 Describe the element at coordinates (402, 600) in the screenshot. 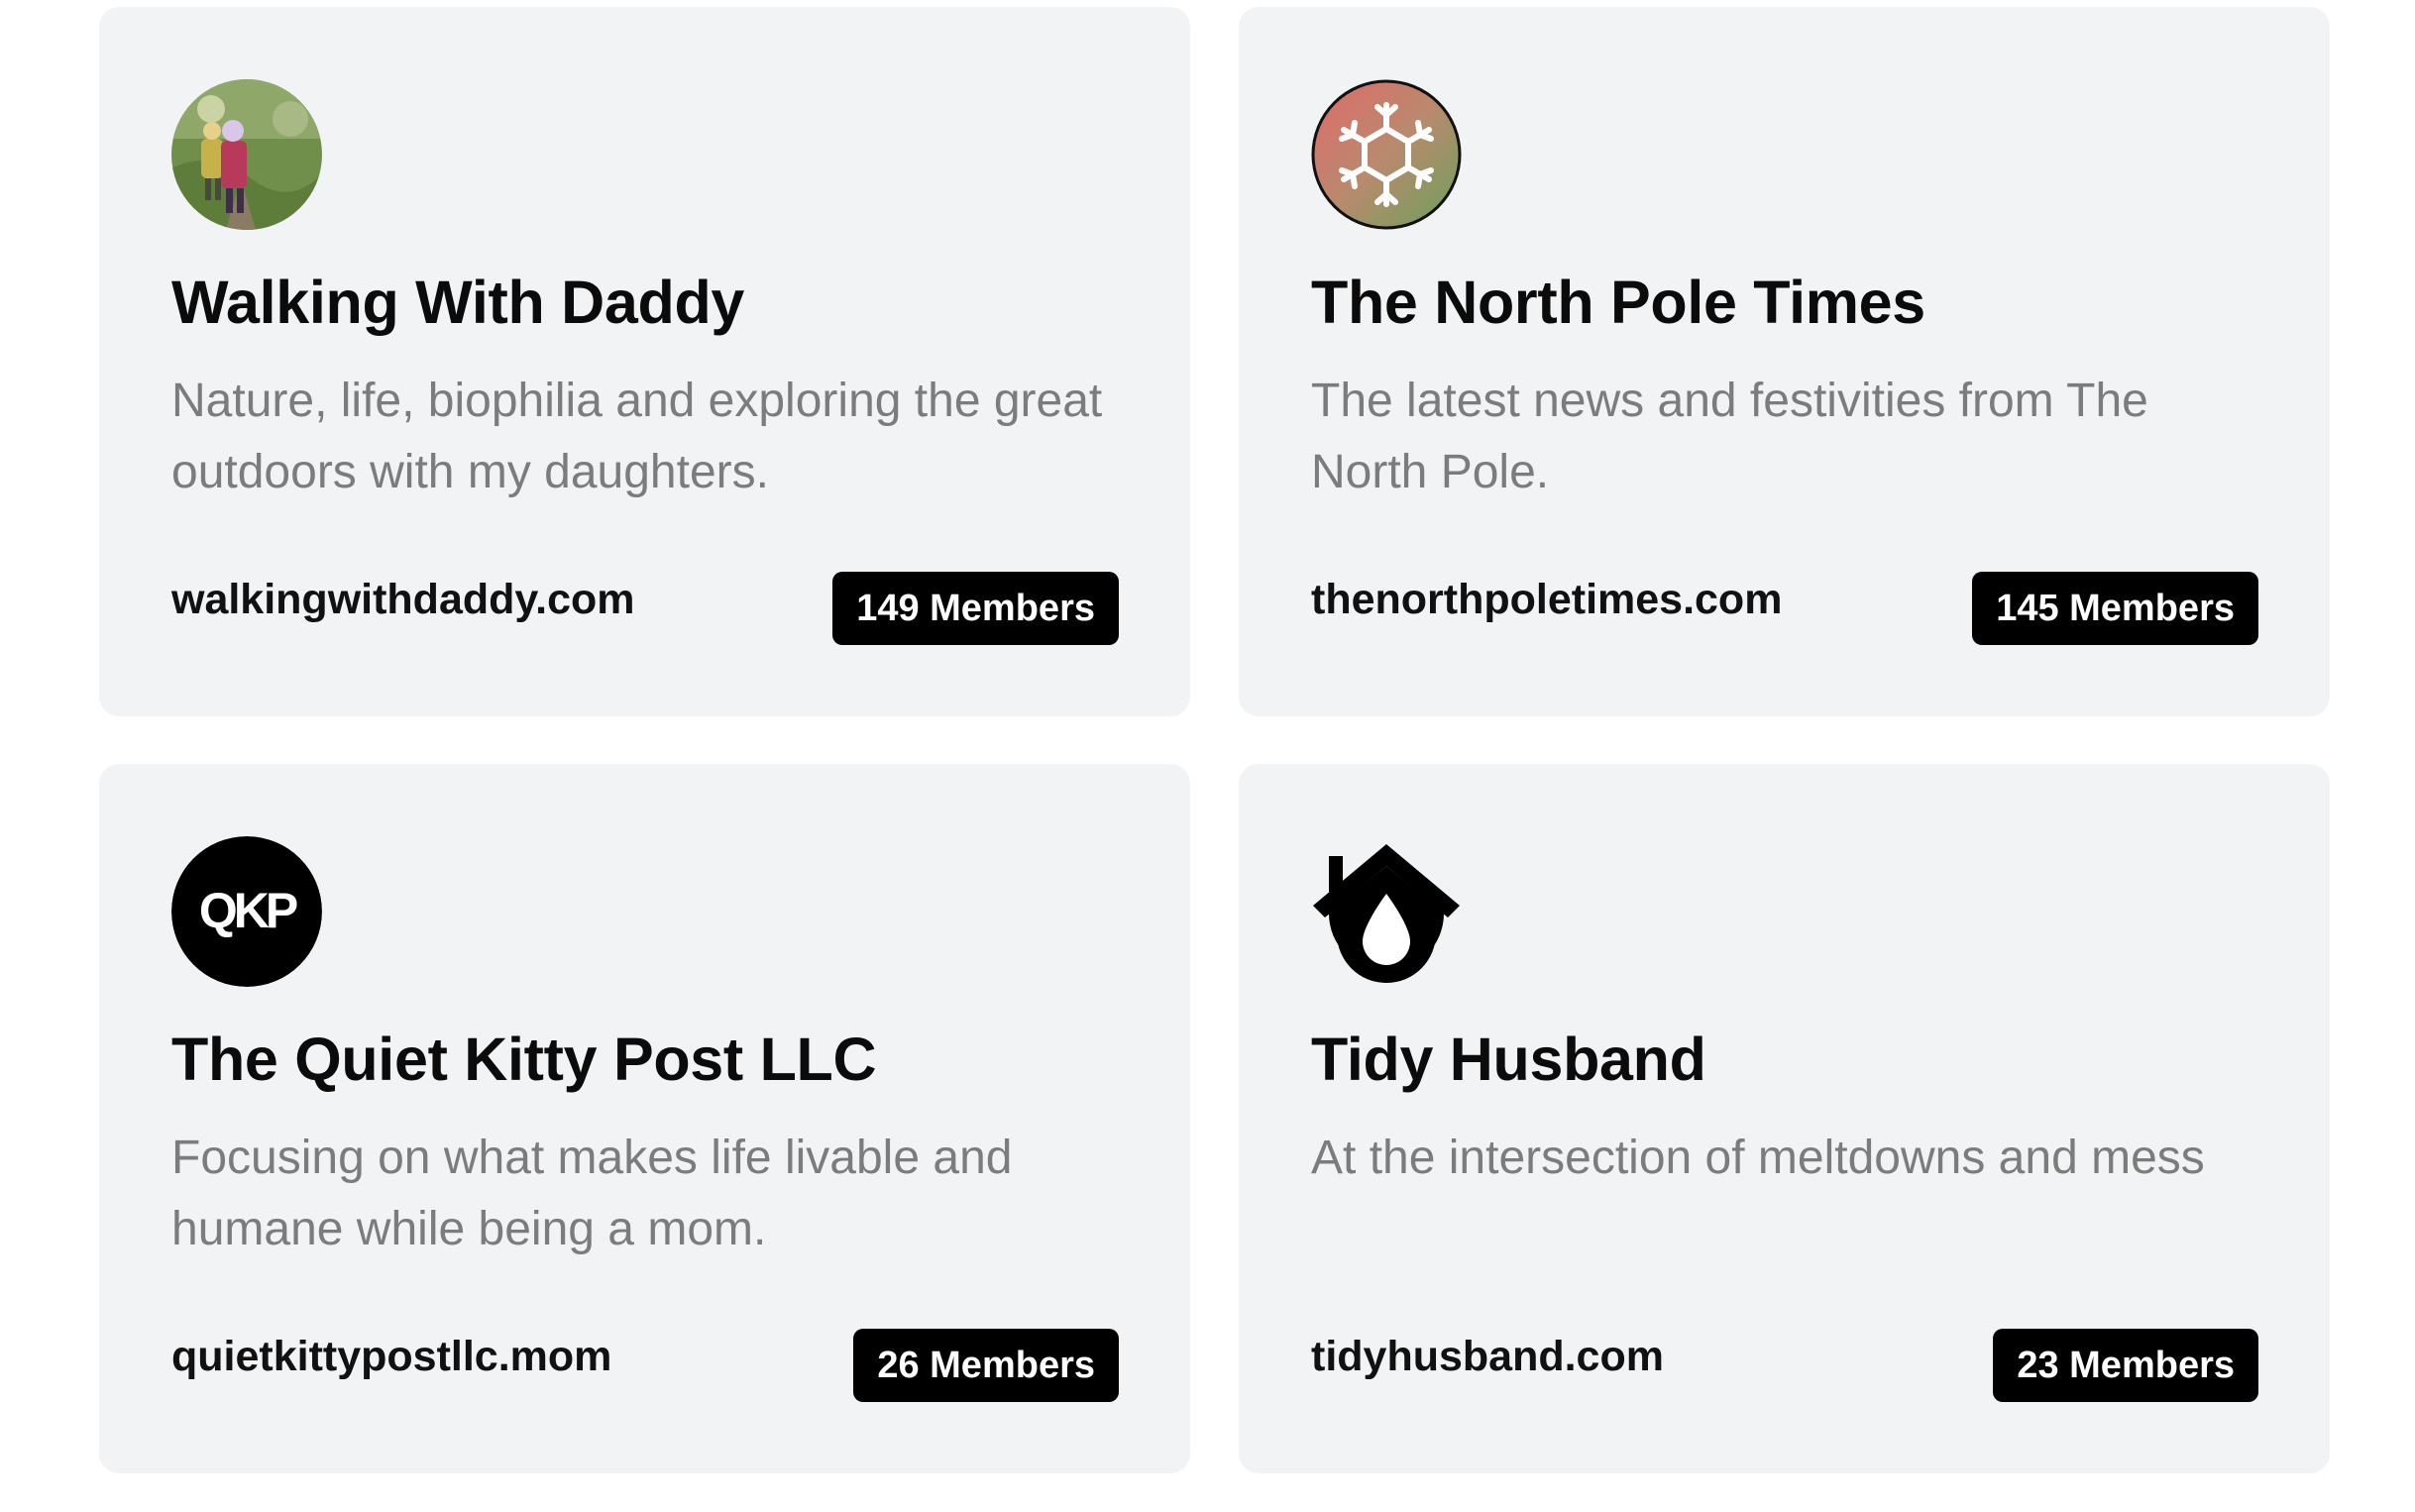

I see `publication-domain: walkingwithdaddy.com` at that location.